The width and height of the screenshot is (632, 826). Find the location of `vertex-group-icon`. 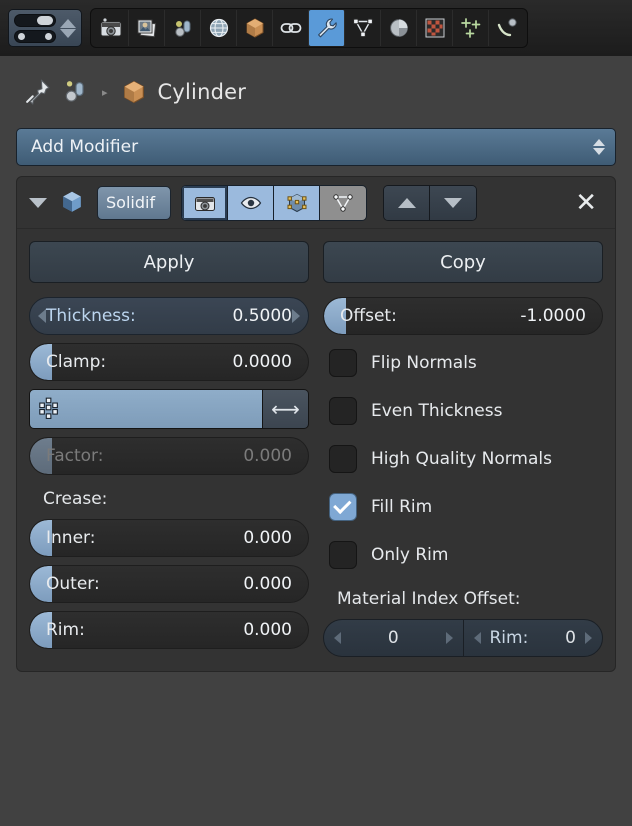

vertex-group-icon is located at coordinates (48, 408).